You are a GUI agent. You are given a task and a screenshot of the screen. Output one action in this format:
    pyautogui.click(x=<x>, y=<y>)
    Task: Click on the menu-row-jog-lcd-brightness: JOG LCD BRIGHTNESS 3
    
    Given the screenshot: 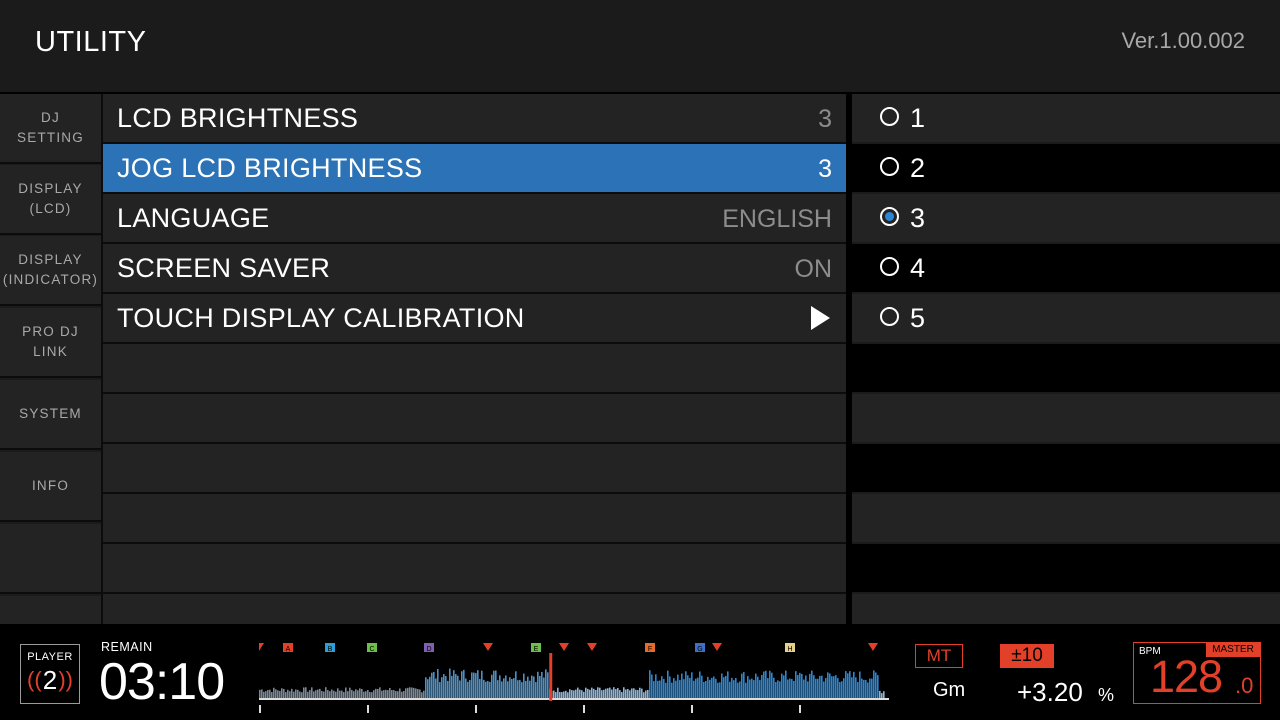 What is the action you would take?
    pyautogui.click(x=474, y=169)
    